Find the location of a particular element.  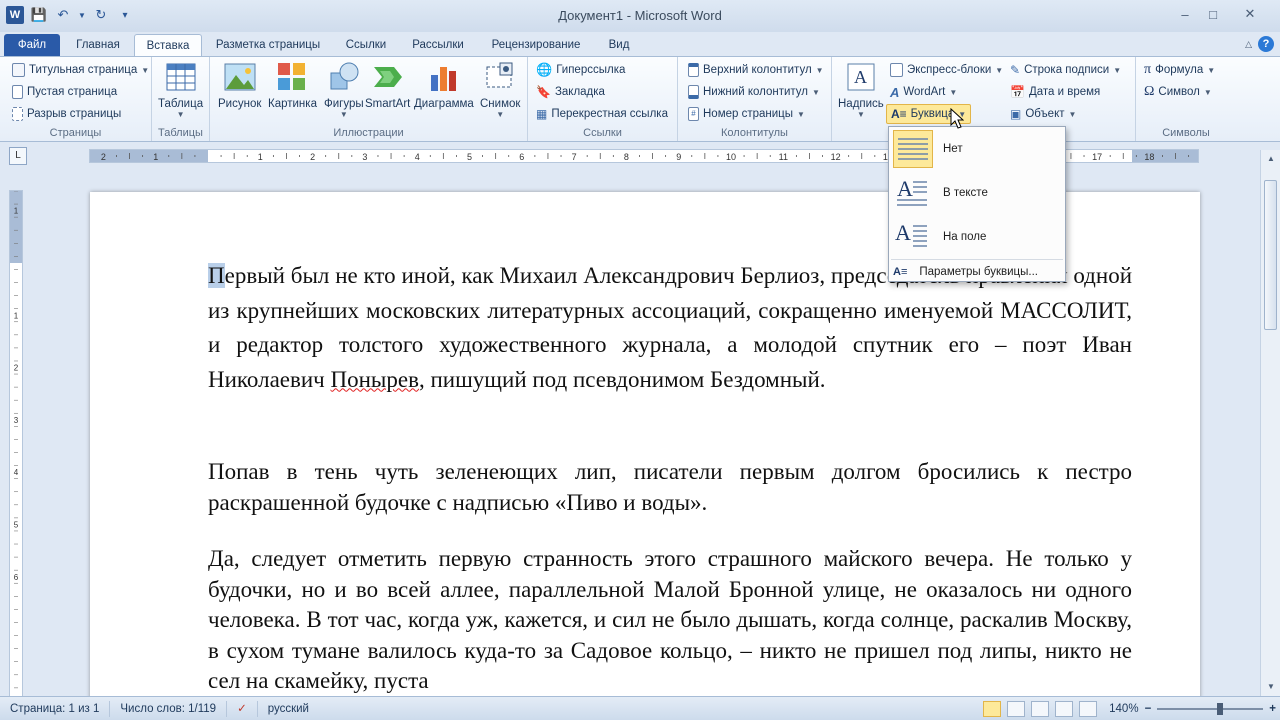

footer-label: Нижний колонтитул is located at coordinates (755, 92).